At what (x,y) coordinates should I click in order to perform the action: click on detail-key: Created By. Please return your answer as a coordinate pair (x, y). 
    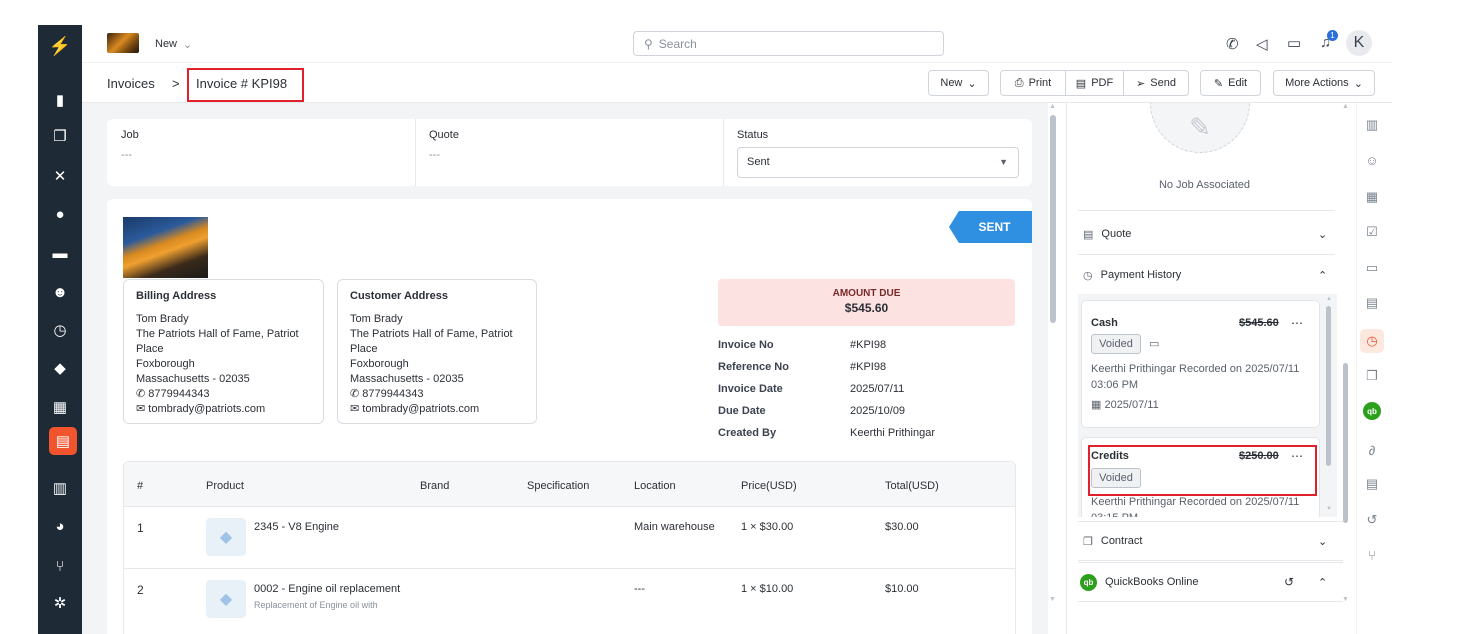
    Looking at the image, I should click on (747, 433).